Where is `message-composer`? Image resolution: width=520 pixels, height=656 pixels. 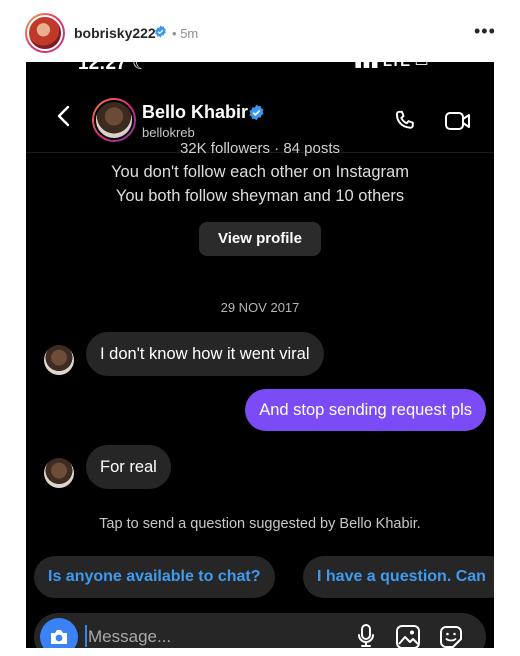 message-composer is located at coordinates (260, 630).